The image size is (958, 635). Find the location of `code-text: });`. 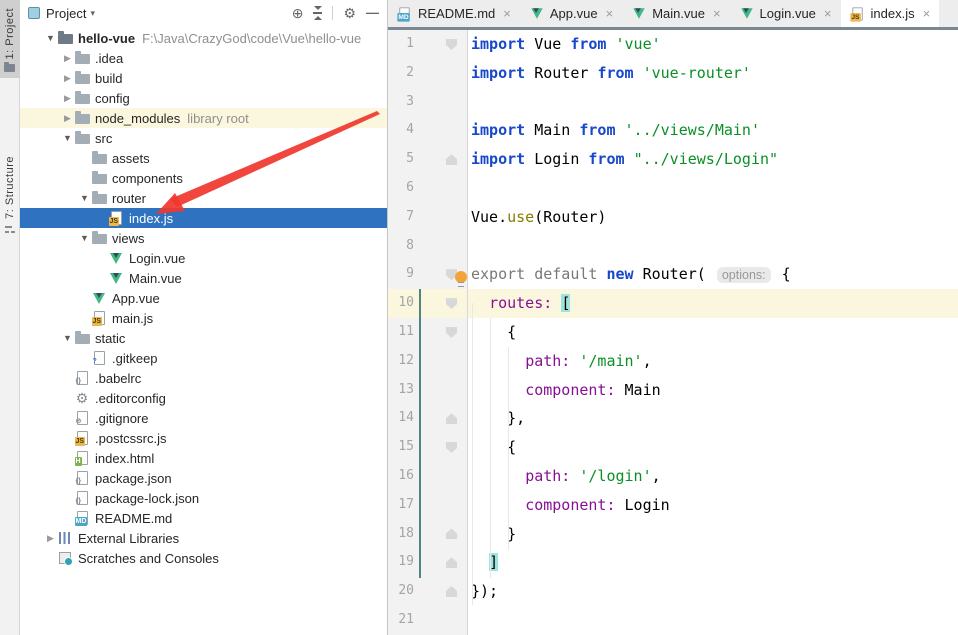

code-text: }); is located at coordinates (713, 591).